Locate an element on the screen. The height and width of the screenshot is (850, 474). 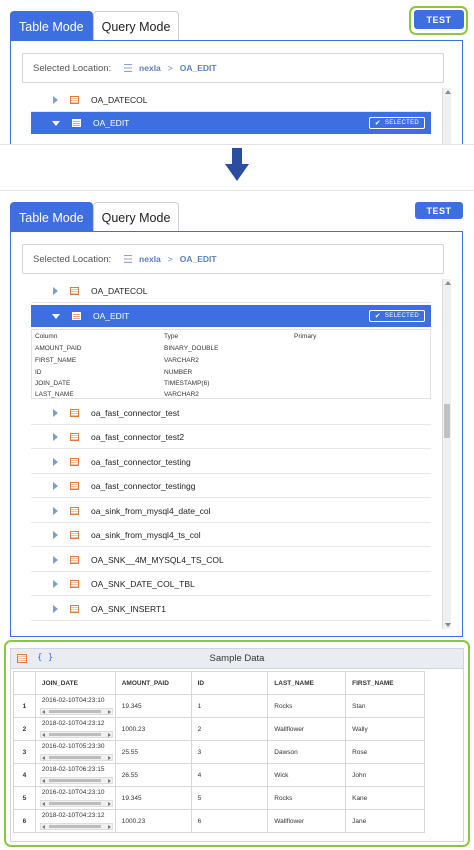
cell-amount-paid: 25.55 is located at coordinates (153, 752).